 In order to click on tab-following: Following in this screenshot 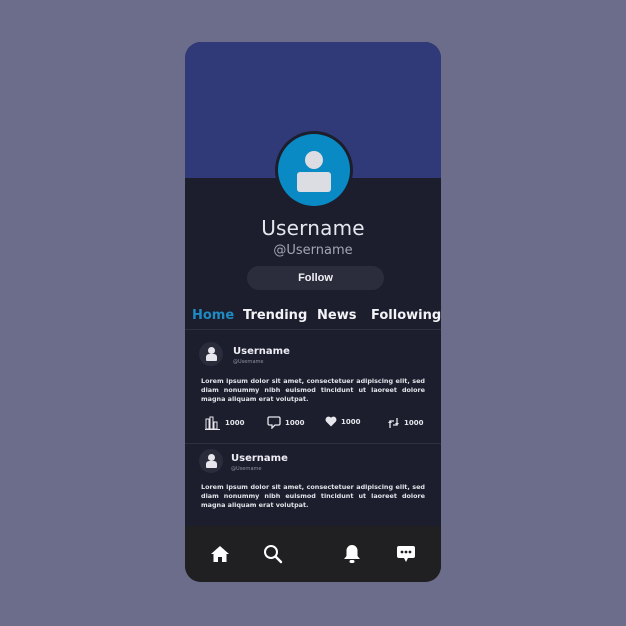, I will do `click(406, 315)`.